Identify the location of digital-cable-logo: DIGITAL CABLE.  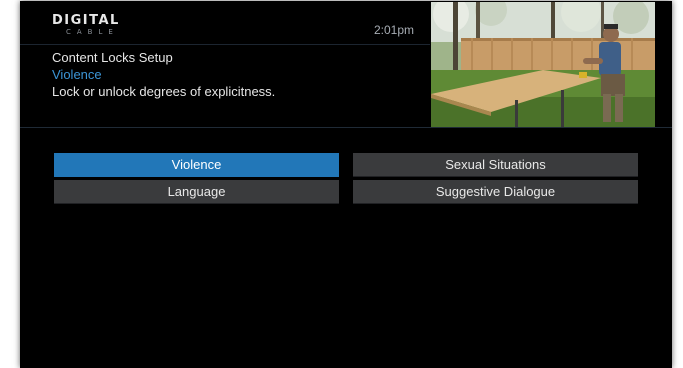
(92, 26).